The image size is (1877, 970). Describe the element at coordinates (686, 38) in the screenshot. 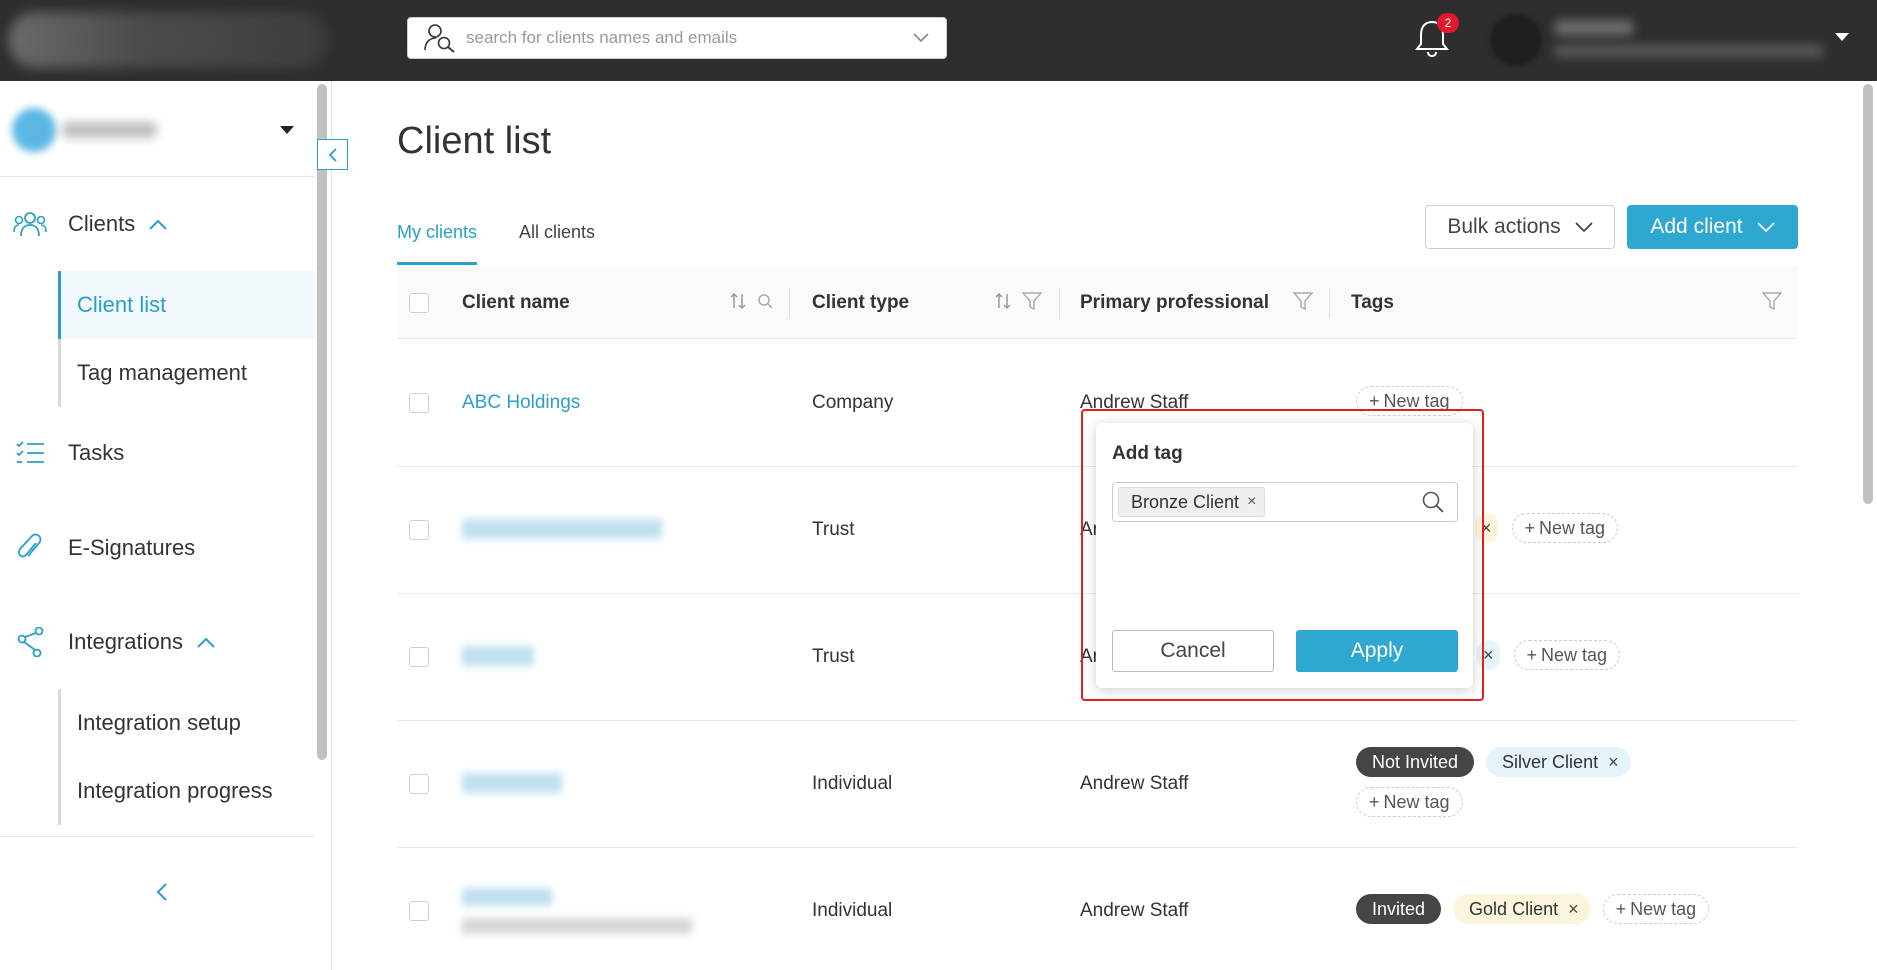

I see `search-placeholder: search for clients names and emails` at that location.